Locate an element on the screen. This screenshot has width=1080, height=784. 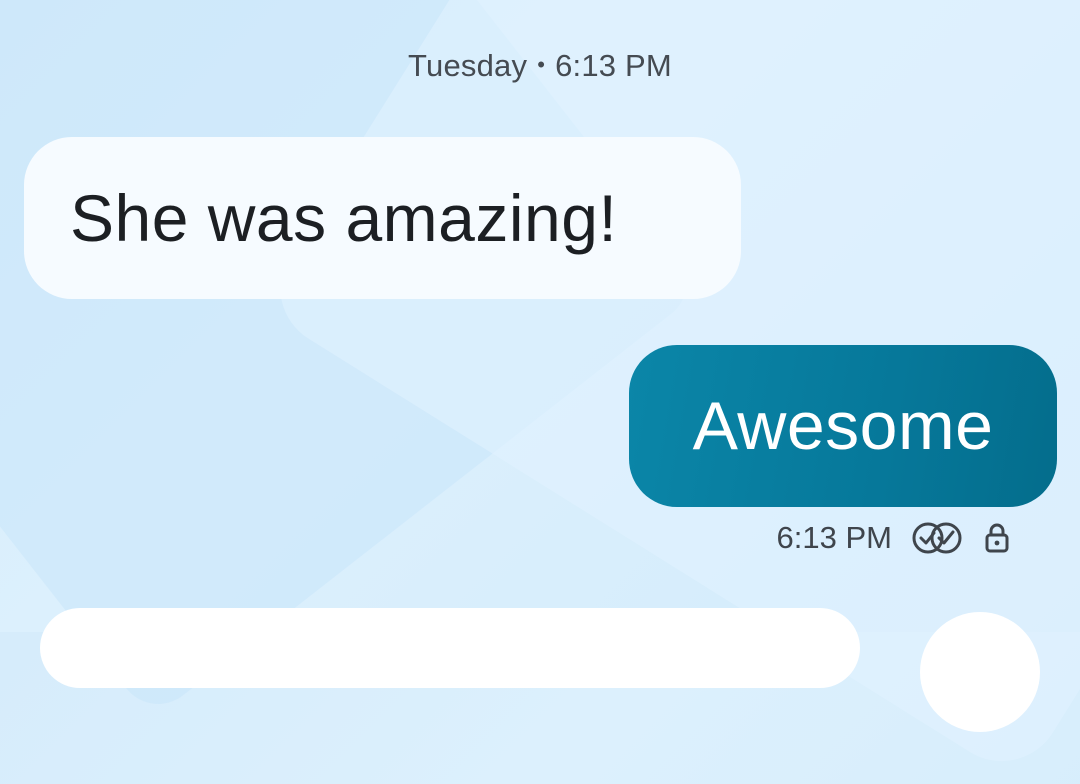
lock-icon is located at coordinates (997, 538).